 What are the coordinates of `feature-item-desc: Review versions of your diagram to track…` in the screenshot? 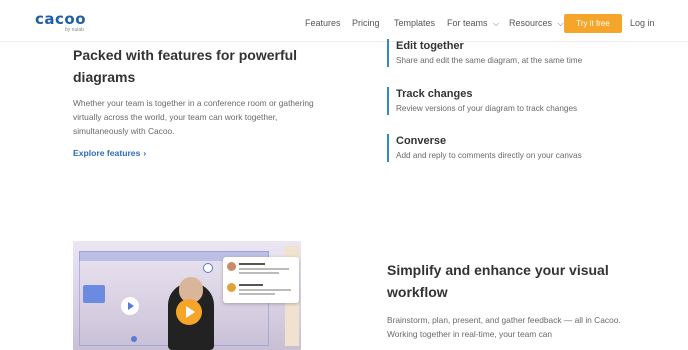 It's located at (487, 108).